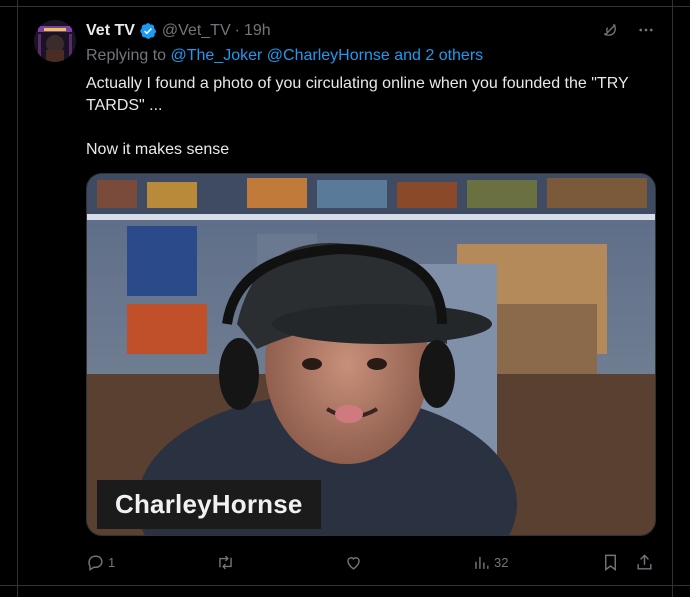 The width and height of the screenshot is (690, 597). I want to click on reply-button: 1, so click(100, 562).